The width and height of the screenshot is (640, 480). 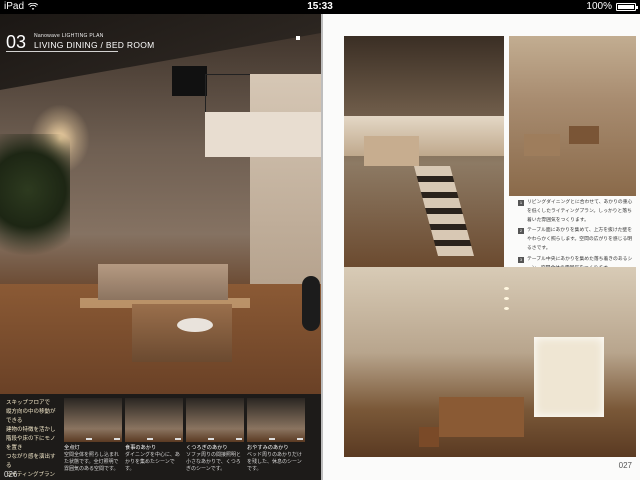 I want to click on scene-caption-text: 空間全体を照らし込まれた状態です。全灯照明で雰囲気のある空間です。, so click(x=92, y=462).